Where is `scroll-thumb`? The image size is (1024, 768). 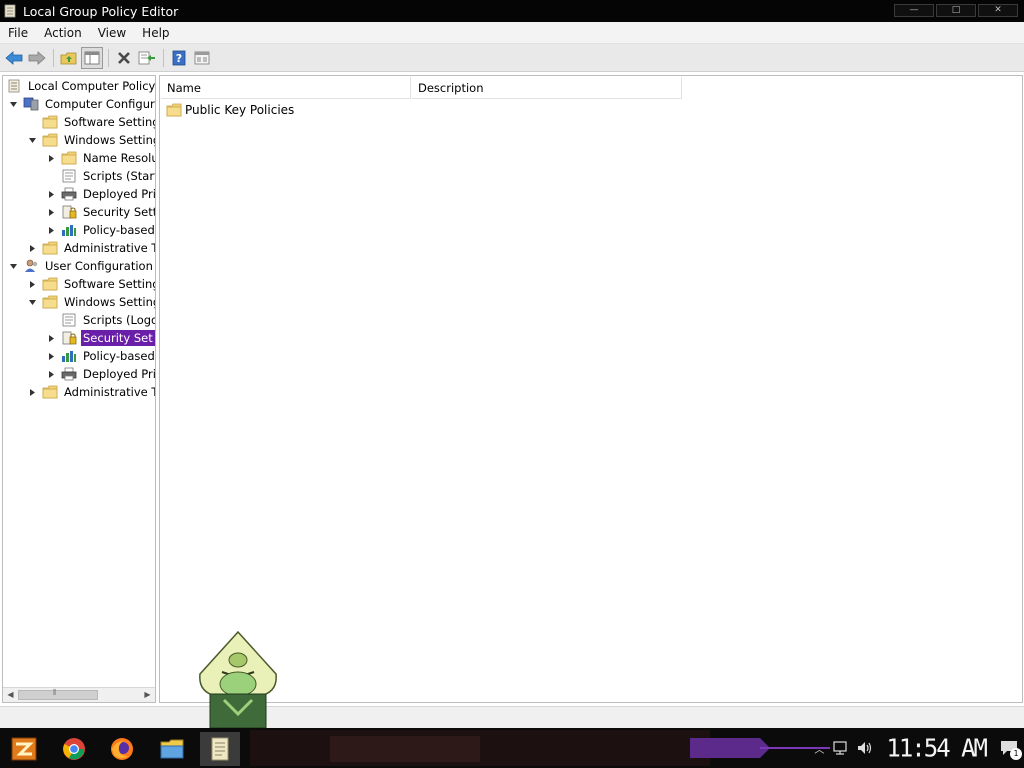 scroll-thumb is located at coordinates (58, 695).